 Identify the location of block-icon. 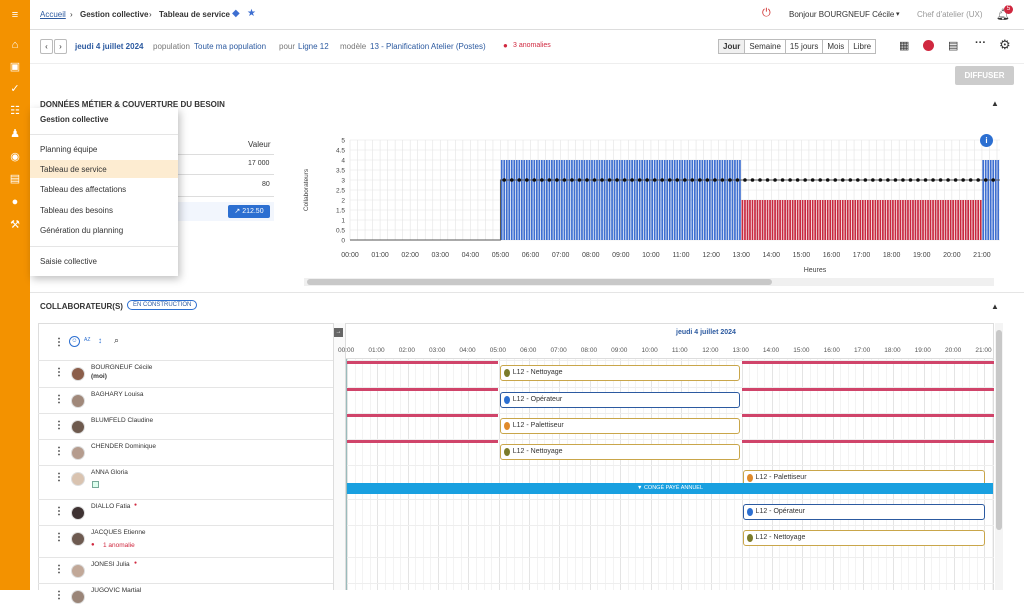
(928, 45).